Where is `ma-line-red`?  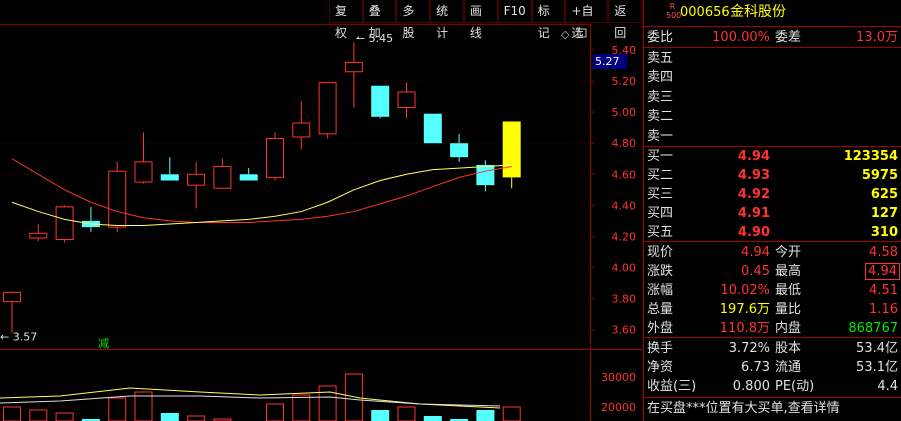 ma-line-red is located at coordinates (261, 190).